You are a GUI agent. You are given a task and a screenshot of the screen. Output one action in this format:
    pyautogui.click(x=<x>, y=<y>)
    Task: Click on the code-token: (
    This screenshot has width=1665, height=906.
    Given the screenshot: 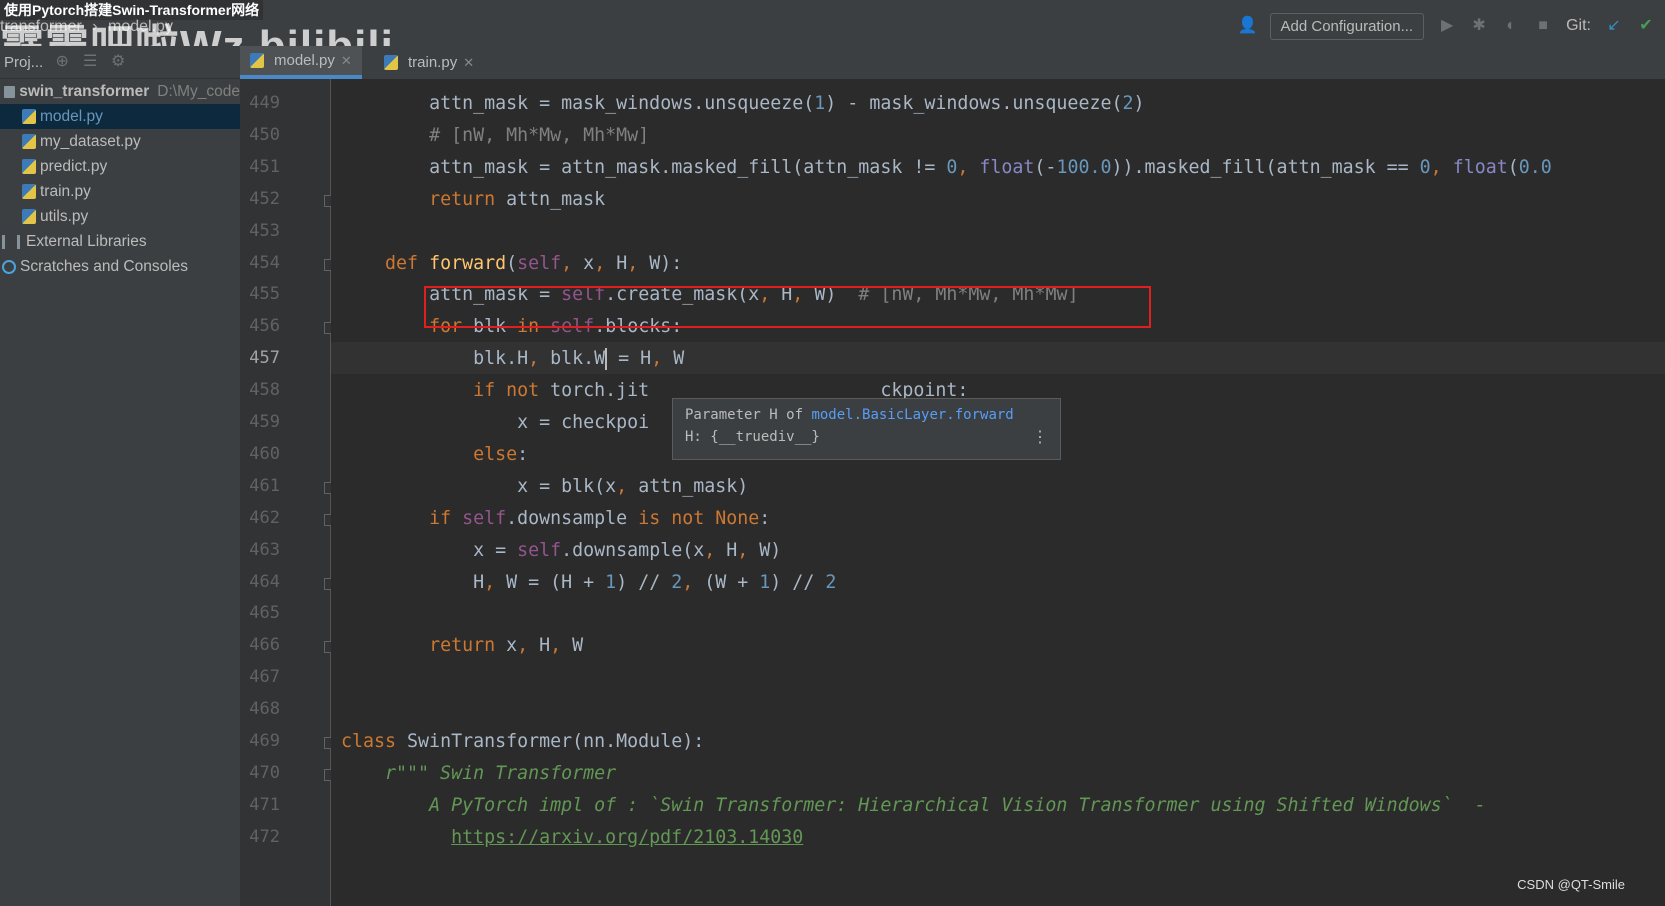 What is the action you would take?
    pyautogui.click(x=512, y=263)
    